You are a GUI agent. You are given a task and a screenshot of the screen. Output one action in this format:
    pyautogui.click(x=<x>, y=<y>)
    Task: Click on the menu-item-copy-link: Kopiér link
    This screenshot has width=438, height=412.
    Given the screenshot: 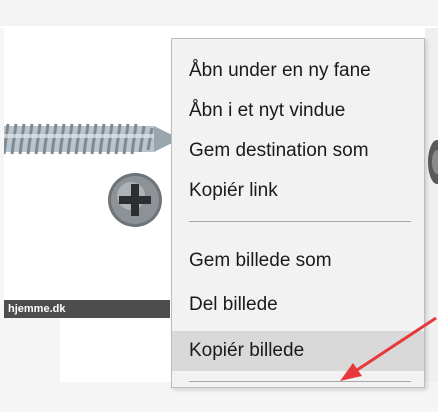 What is the action you would take?
    pyautogui.click(x=298, y=191)
    